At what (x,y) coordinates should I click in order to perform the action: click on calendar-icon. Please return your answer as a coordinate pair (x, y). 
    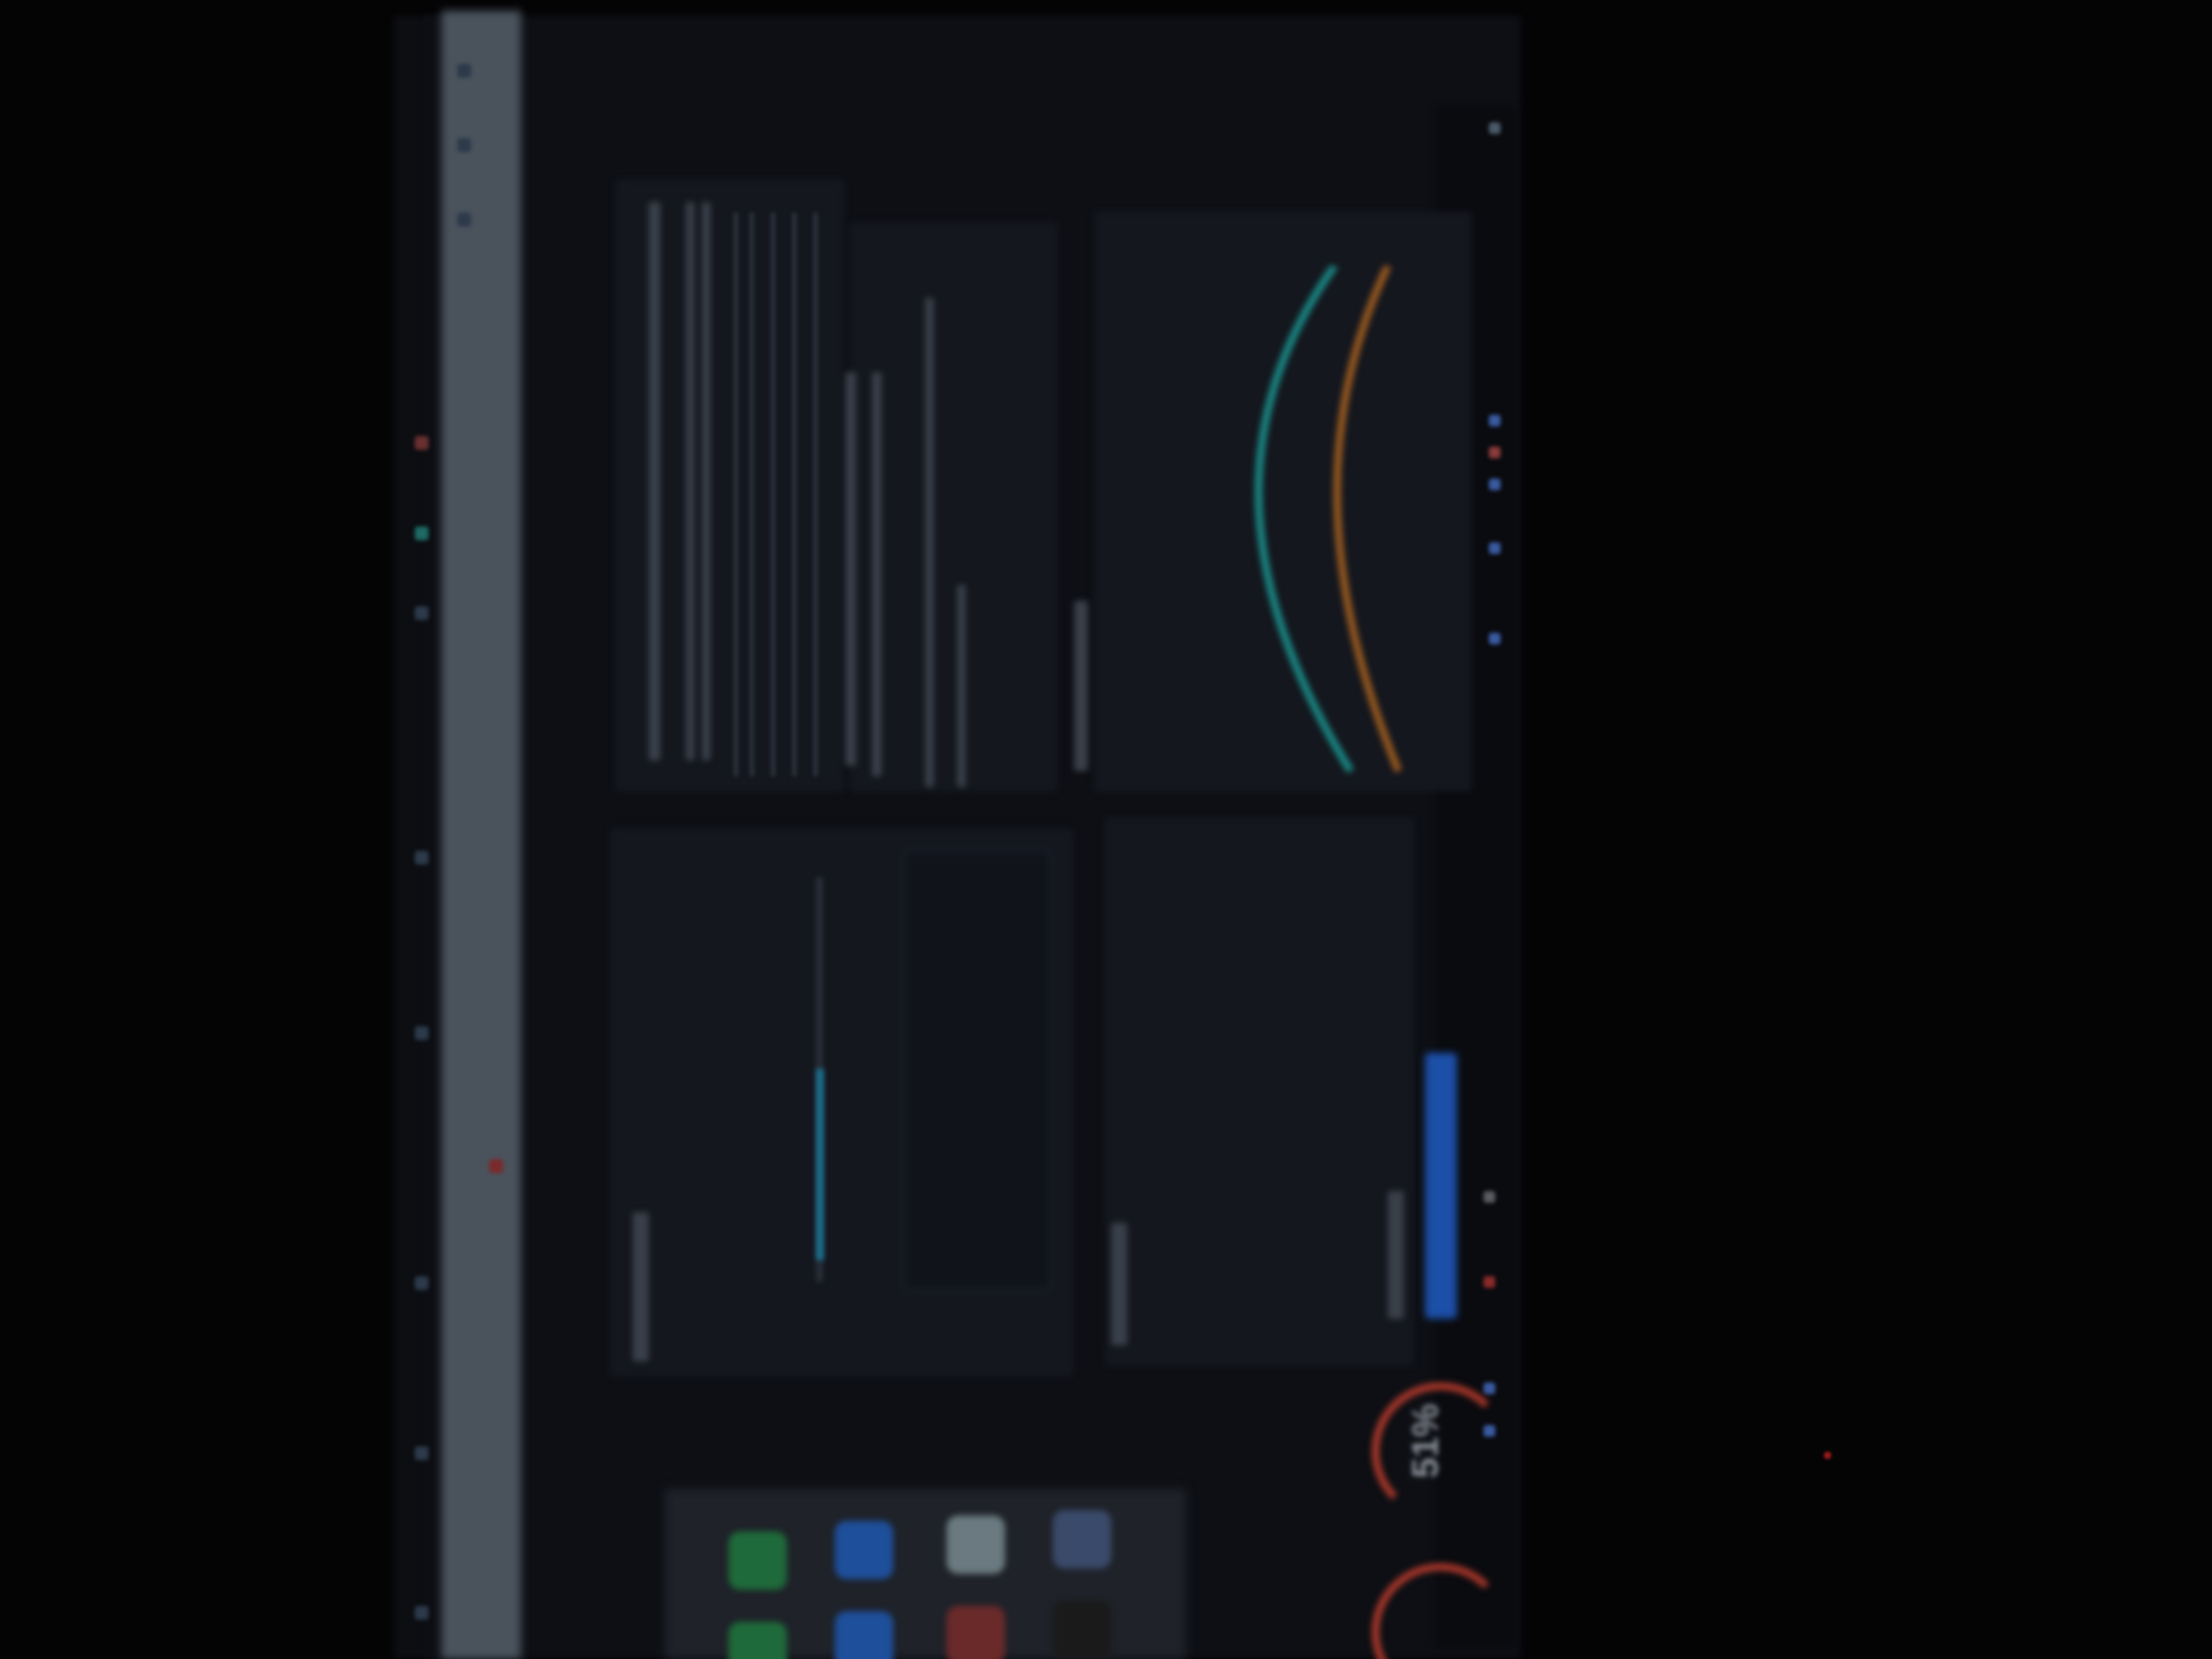
    Looking at the image, I should click on (864, 1550).